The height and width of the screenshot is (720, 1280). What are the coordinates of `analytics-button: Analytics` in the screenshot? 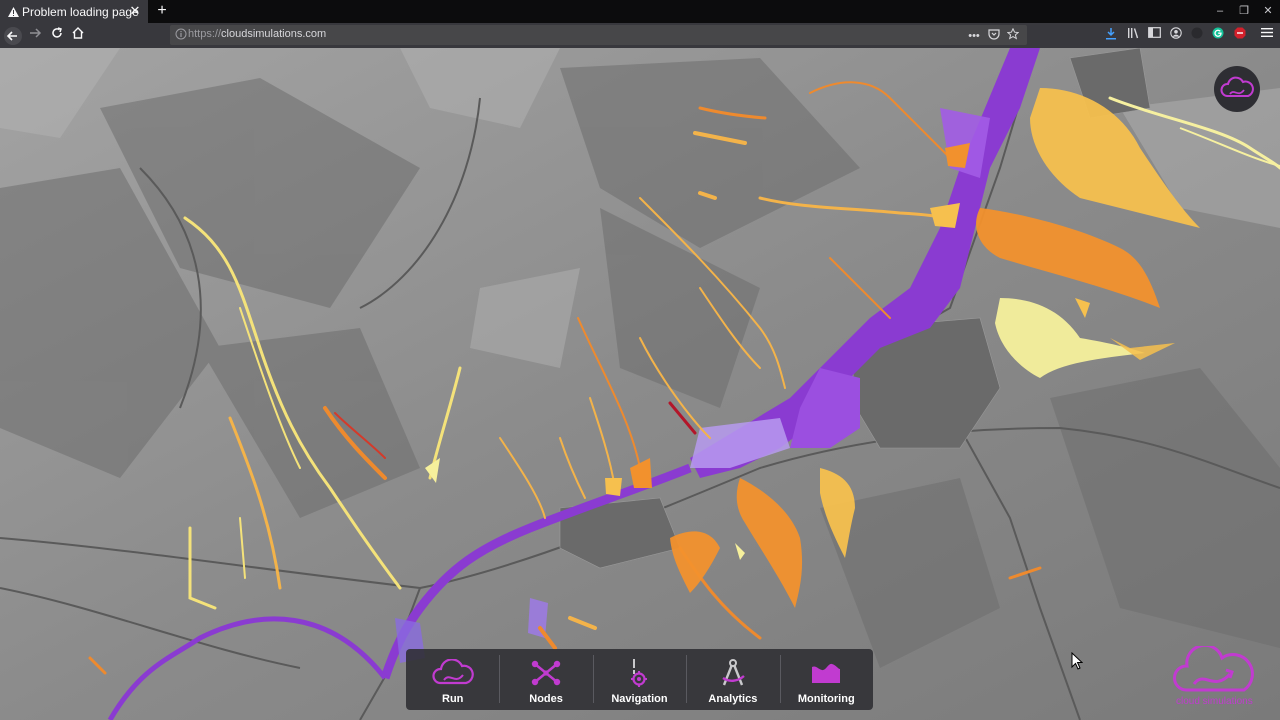 It's located at (732, 679).